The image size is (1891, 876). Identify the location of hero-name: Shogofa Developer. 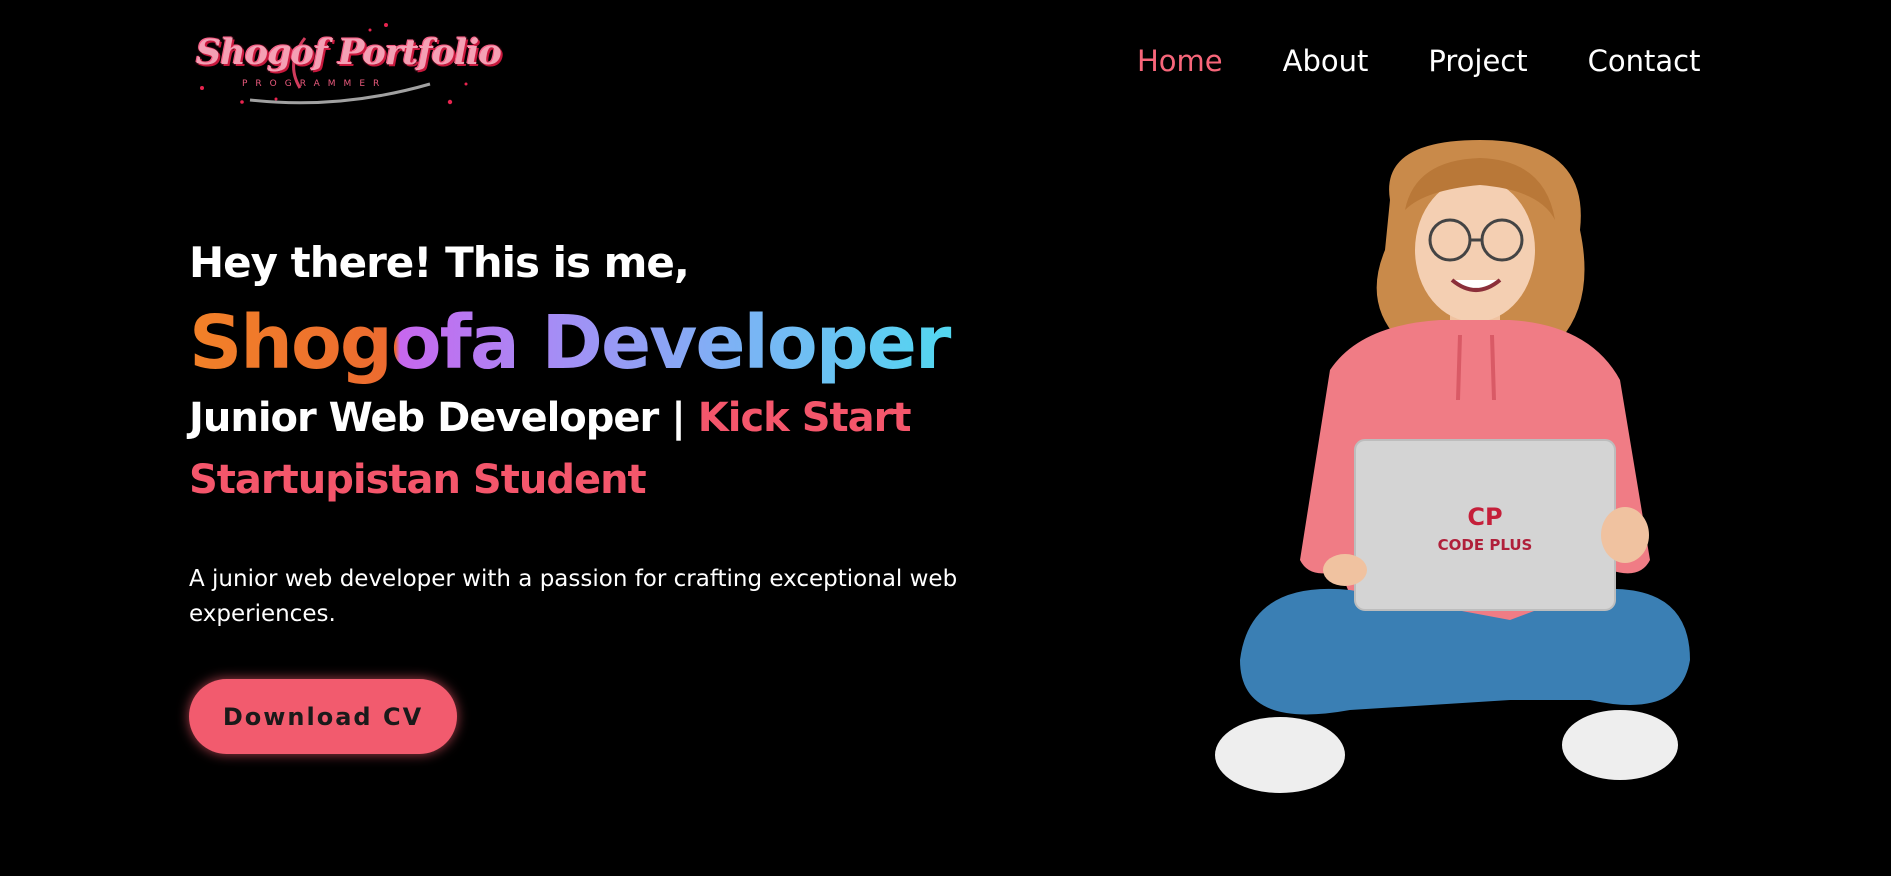
(619, 343).